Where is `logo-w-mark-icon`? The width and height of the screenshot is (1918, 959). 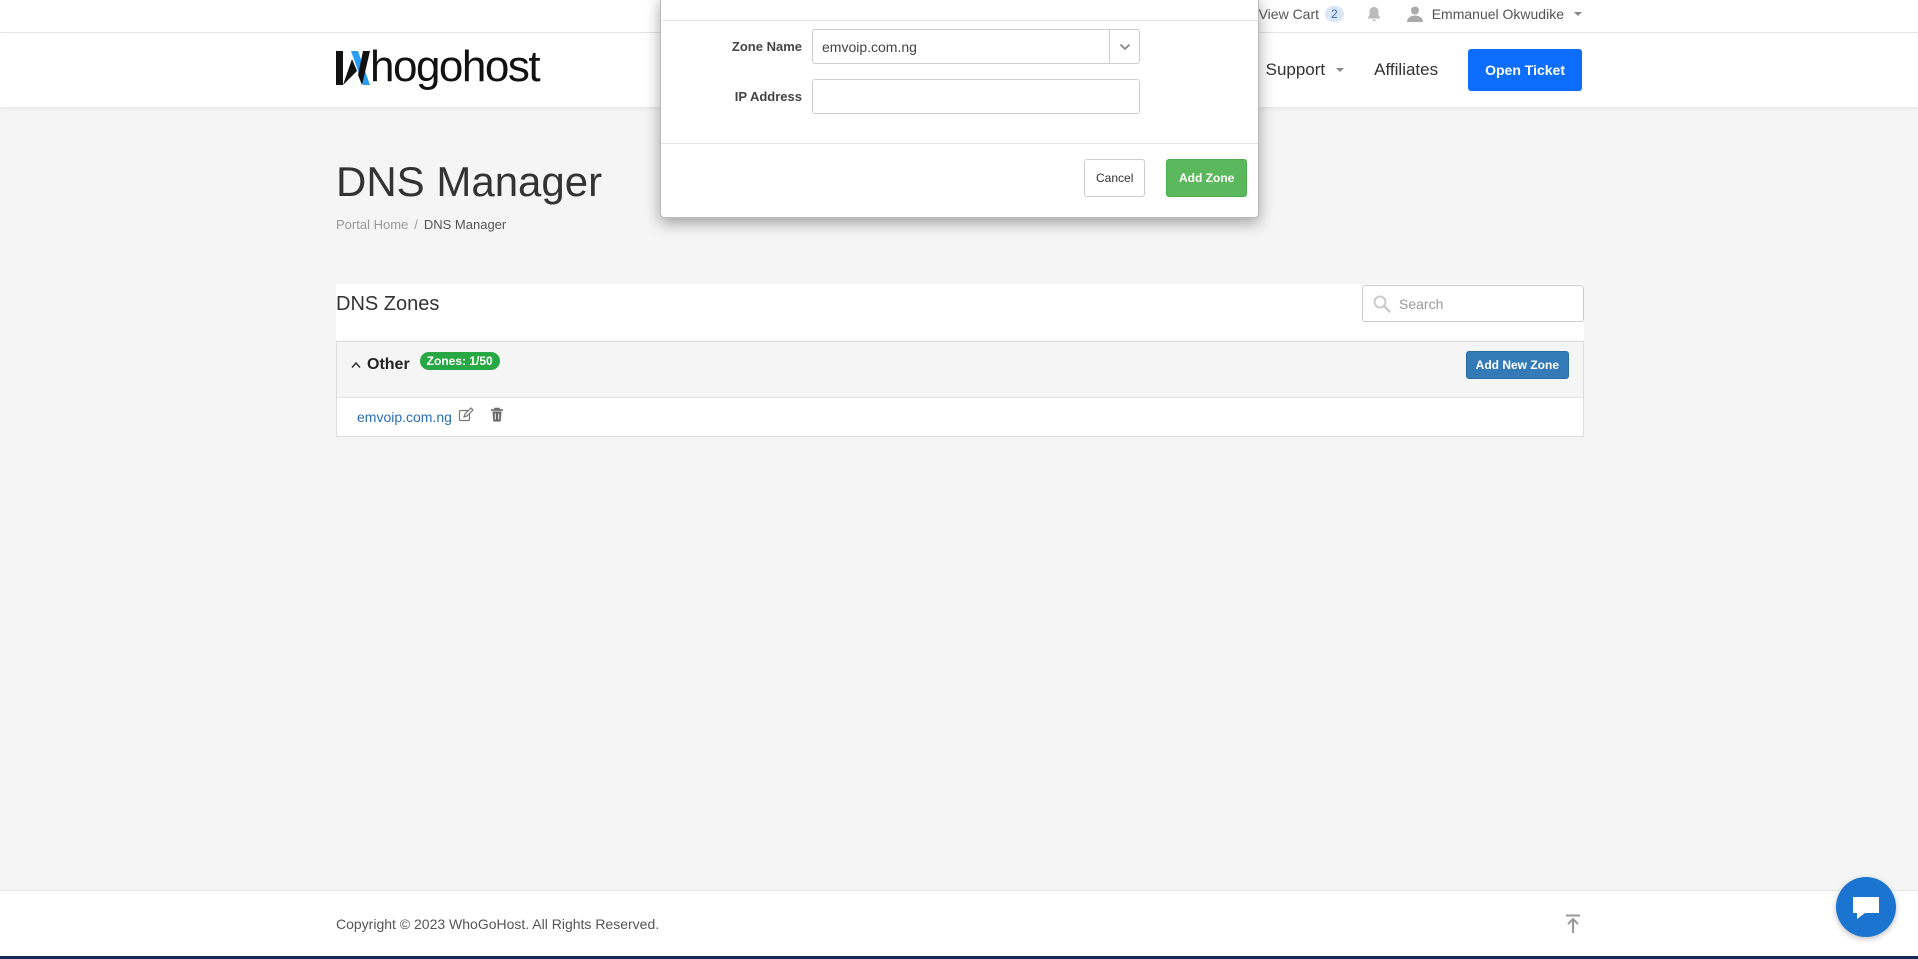 logo-w-mark-icon is located at coordinates (353, 68).